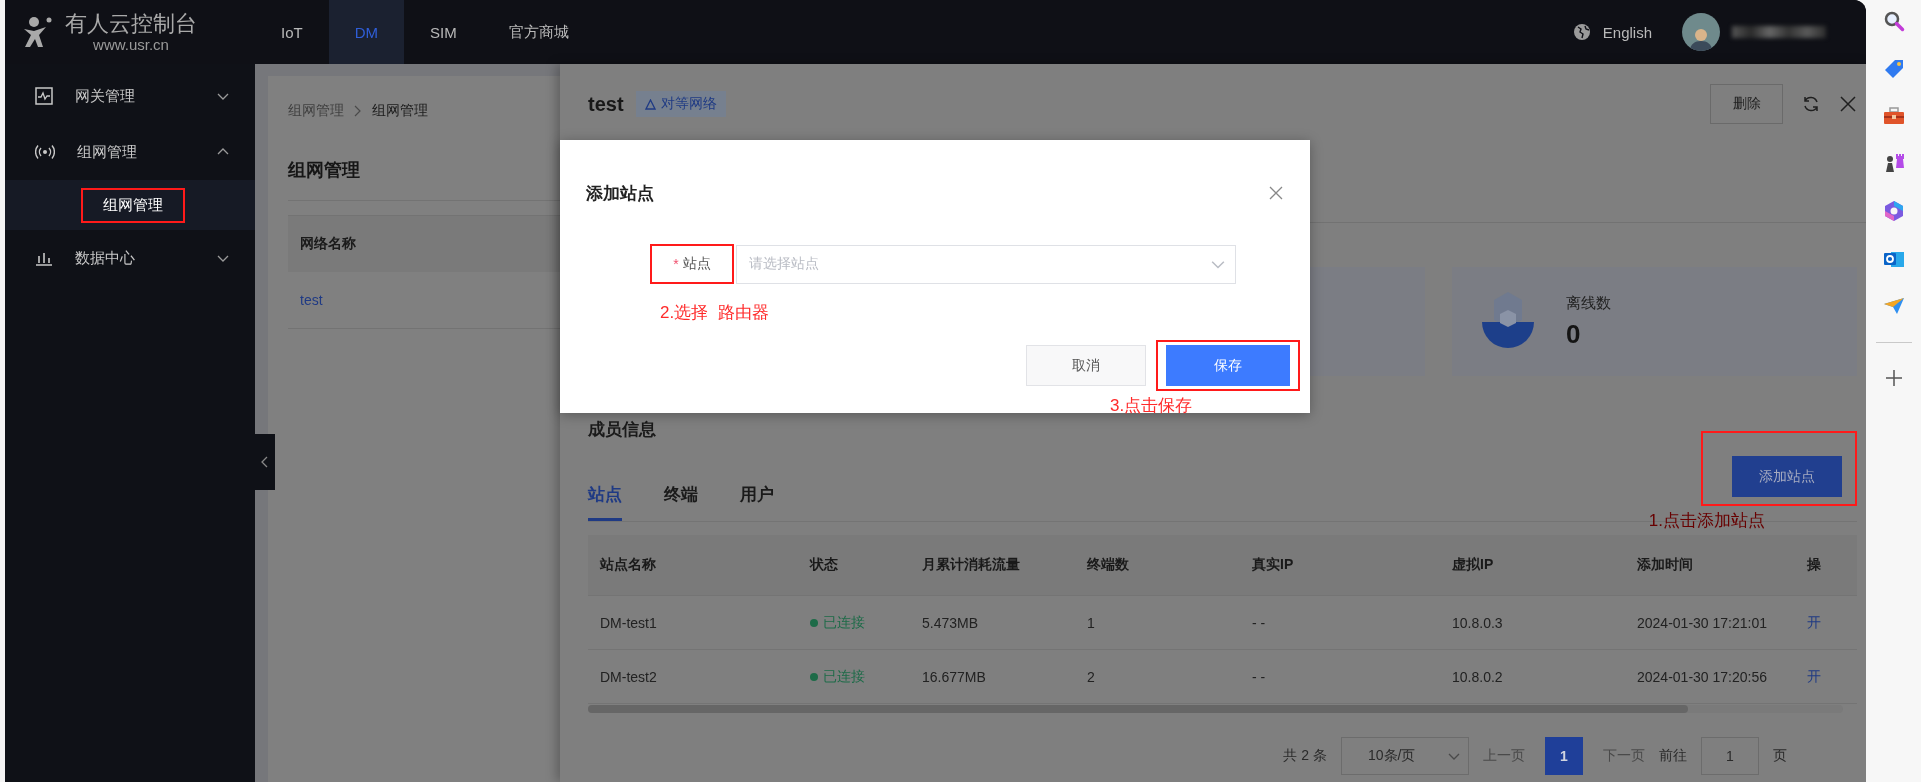 This screenshot has height=782, width=1921. I want to click on triangle-icon, so click(650, 104).